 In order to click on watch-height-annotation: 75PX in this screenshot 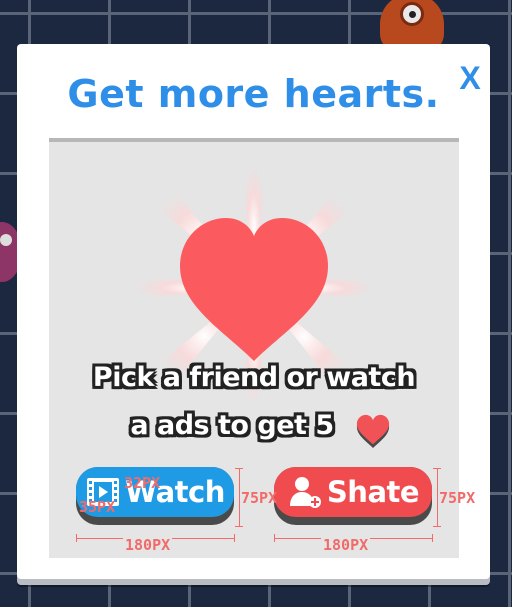, I will do `click(259, 498)`.